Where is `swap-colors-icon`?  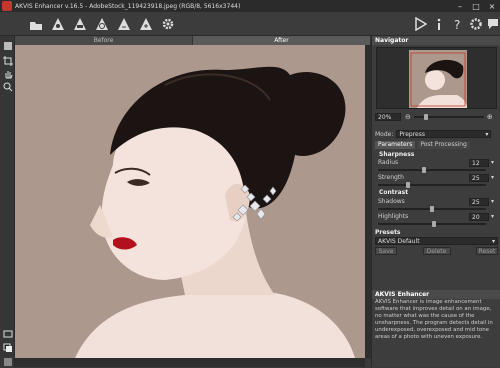
swap-colors-icon is located at coordinates (7, 347).